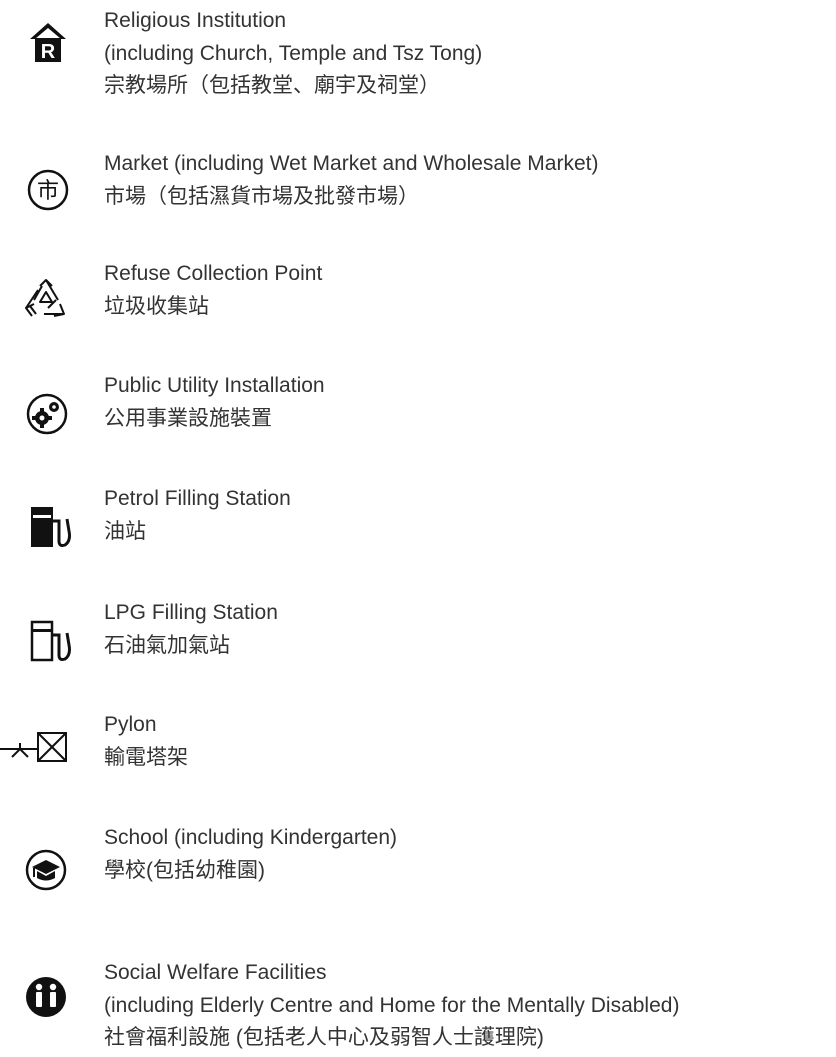 This screenshot has height=1057, width=836. Describe the element at coordinates (293, 53) in the screenshot. I see `legend-label-en-detail: (including Church, Temple and Tsz Tong)` at that location.